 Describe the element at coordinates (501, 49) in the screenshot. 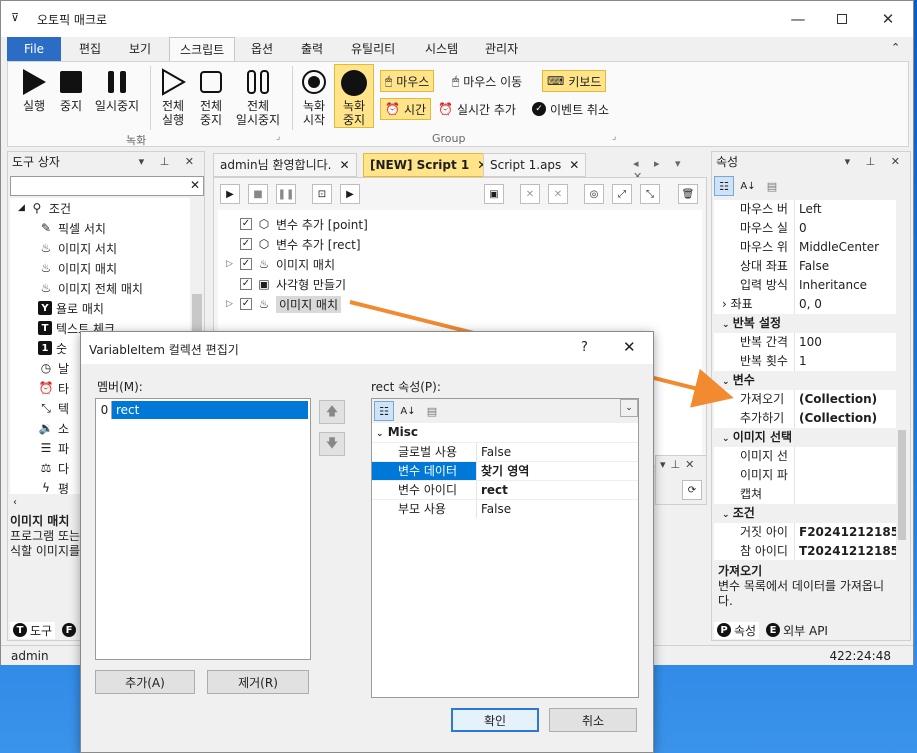

I see `tab-admin: 관리자` at that location.